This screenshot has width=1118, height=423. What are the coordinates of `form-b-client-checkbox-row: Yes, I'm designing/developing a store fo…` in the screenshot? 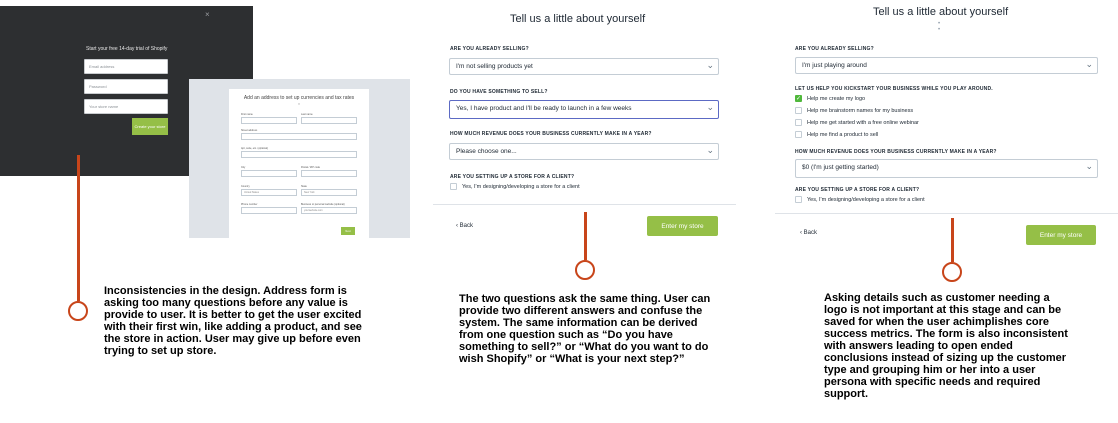 It's located at (860, 199).